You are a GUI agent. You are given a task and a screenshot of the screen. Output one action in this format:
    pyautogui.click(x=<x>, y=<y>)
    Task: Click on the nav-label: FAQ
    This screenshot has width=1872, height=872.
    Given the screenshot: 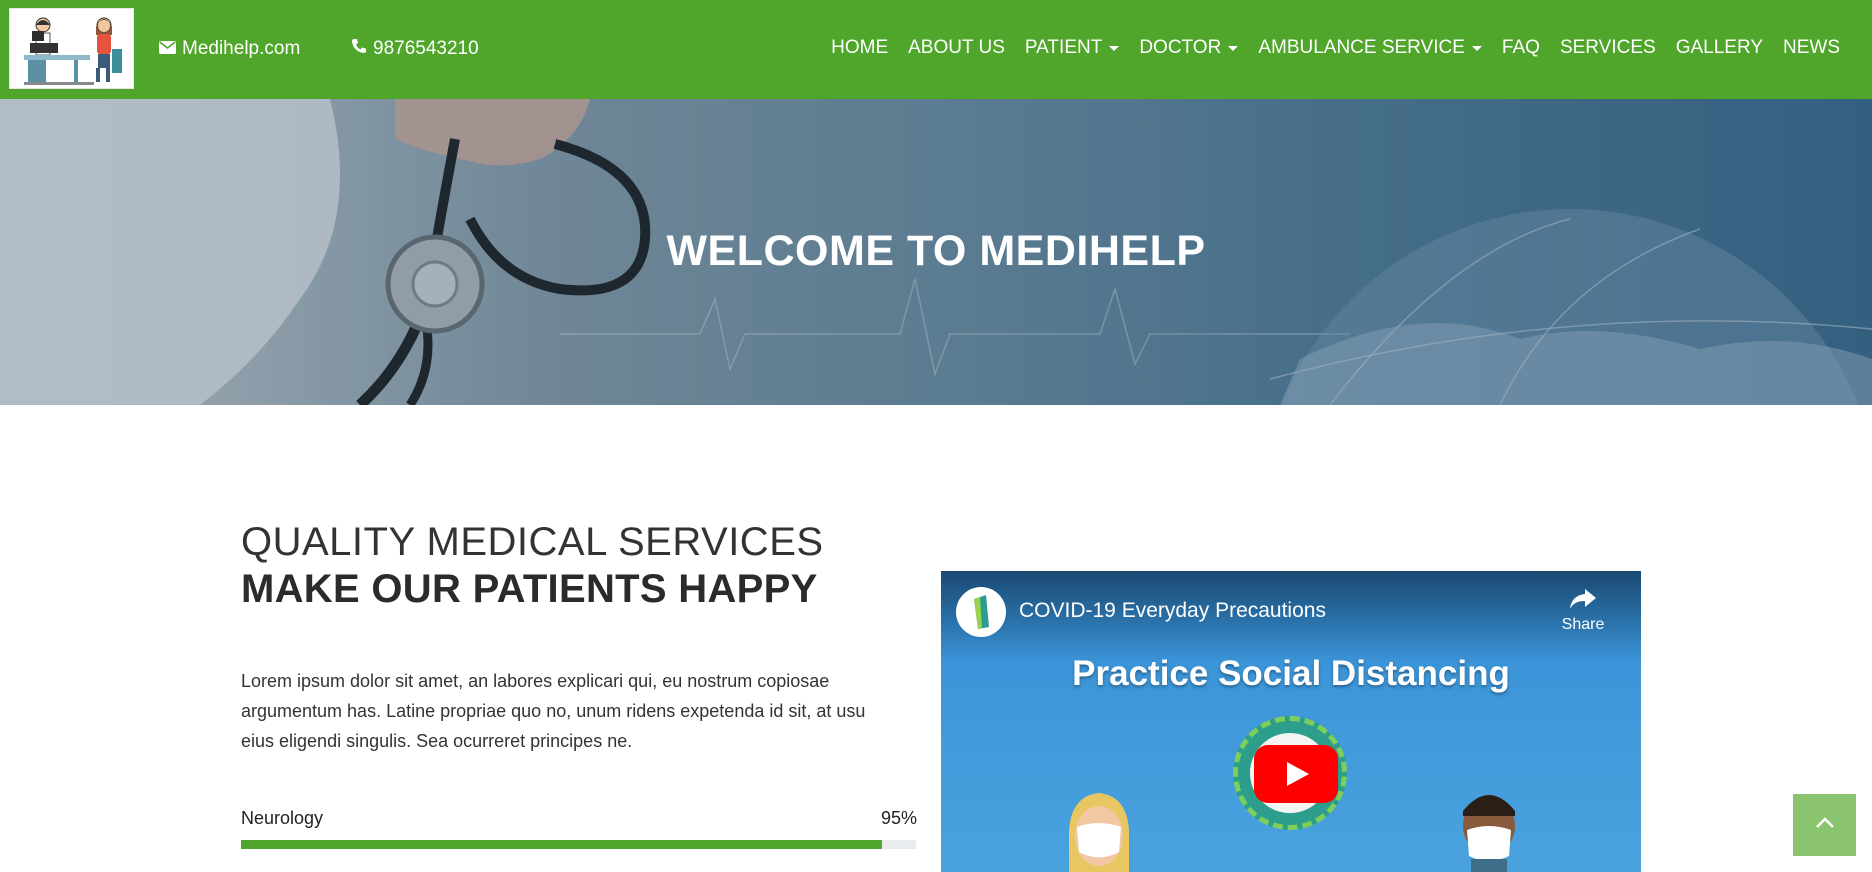 What is the action you would take?
    pyautogui.click(x=1520, y=47)
    